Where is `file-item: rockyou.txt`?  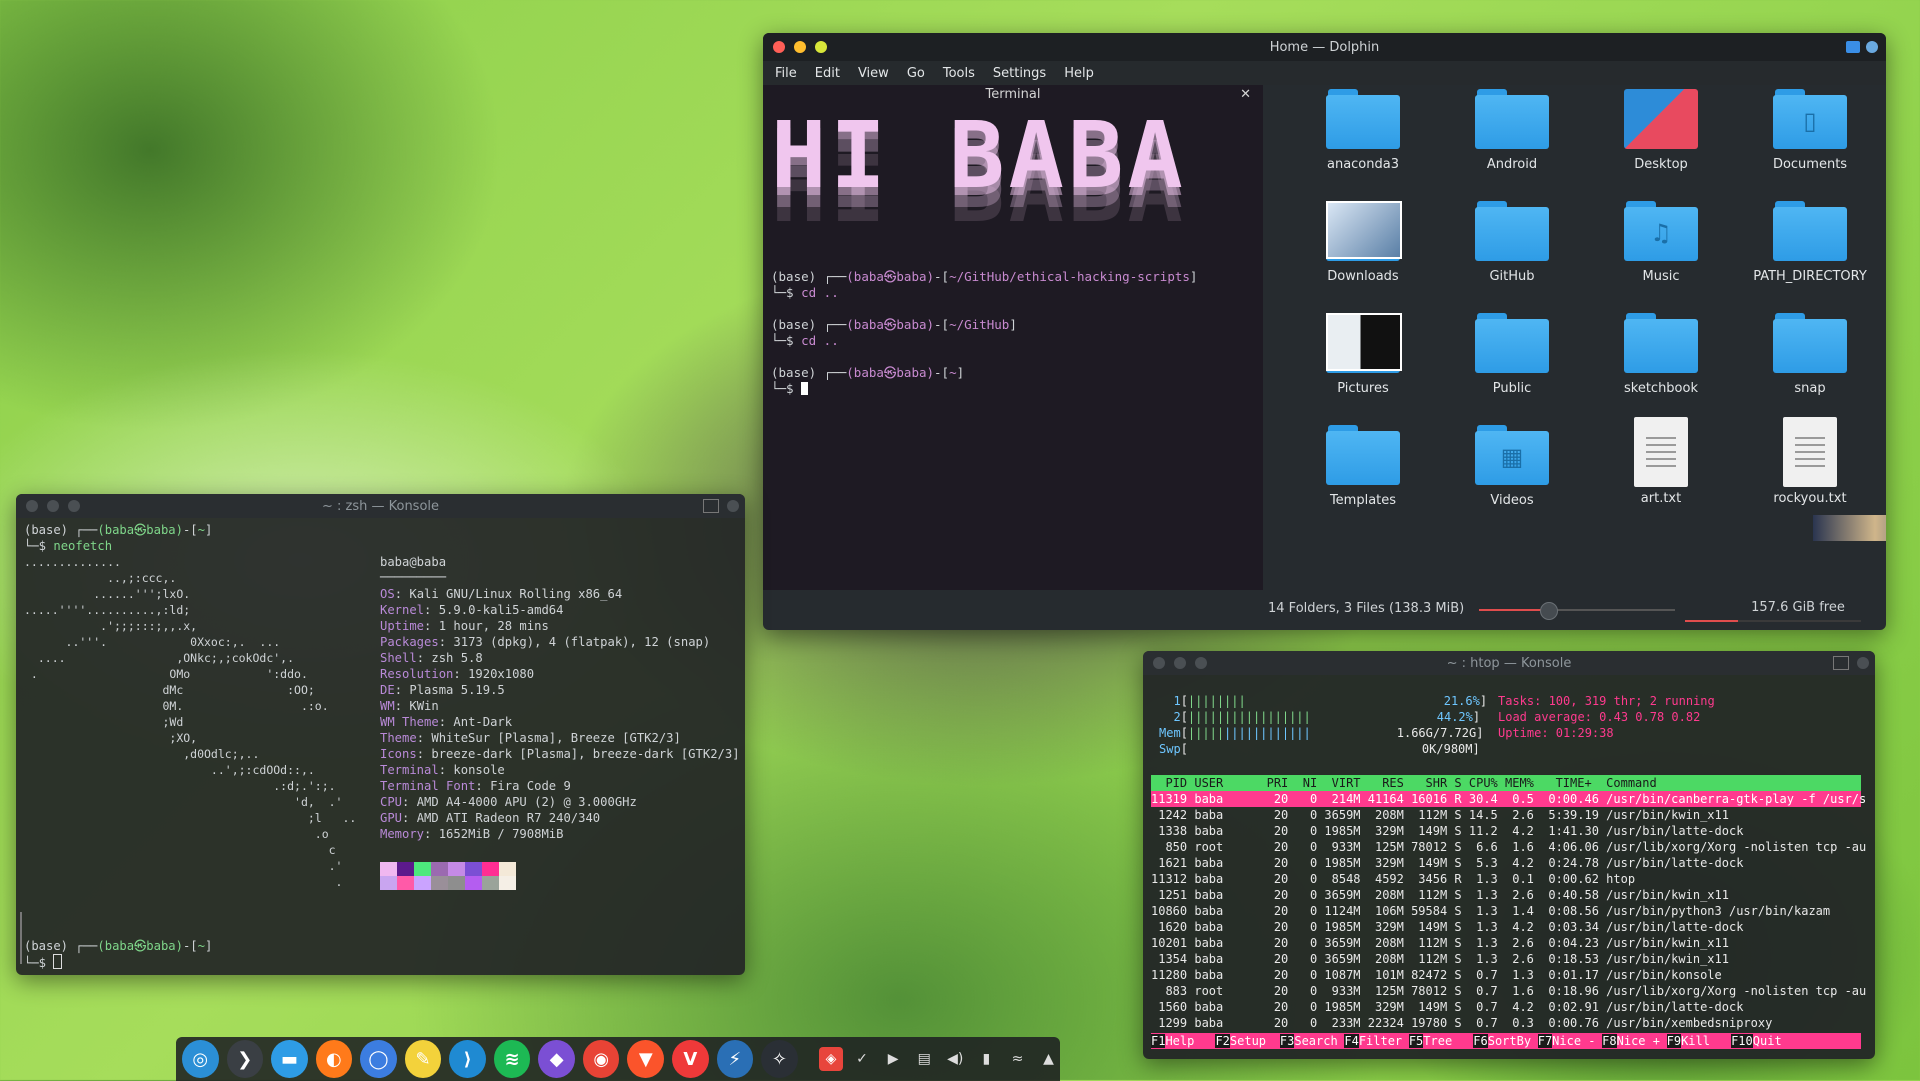
file-item: rockyou.txt is located at coordinates (1810, 461).